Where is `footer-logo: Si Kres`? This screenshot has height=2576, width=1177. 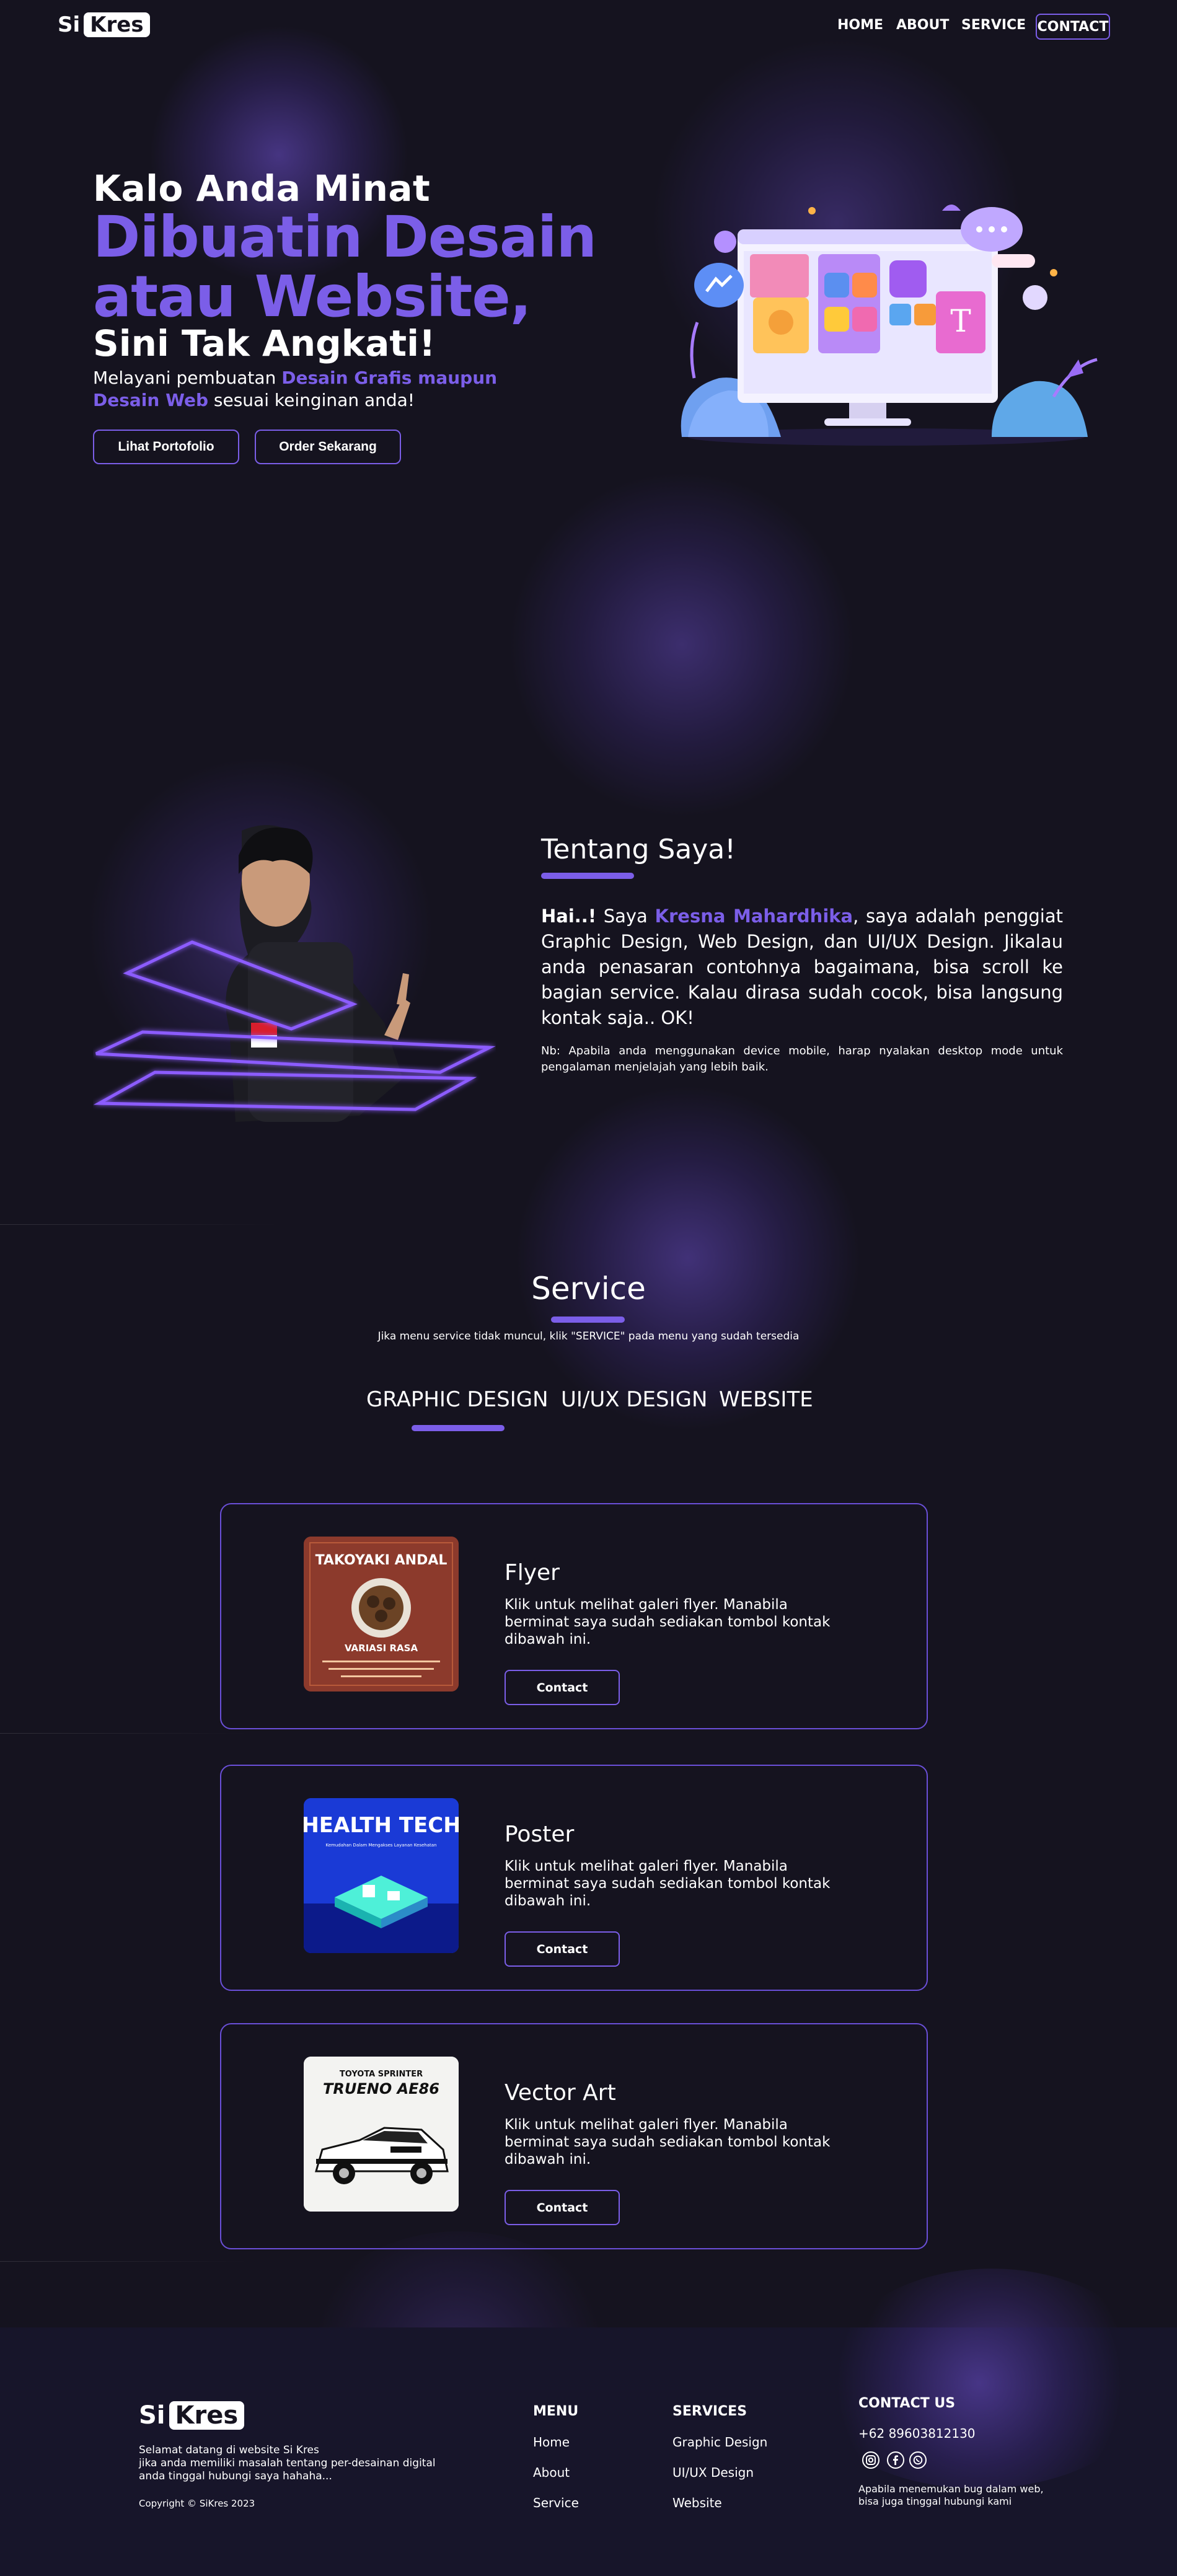
footer-logo: Si Kres is located at coordinates (192, 2415).